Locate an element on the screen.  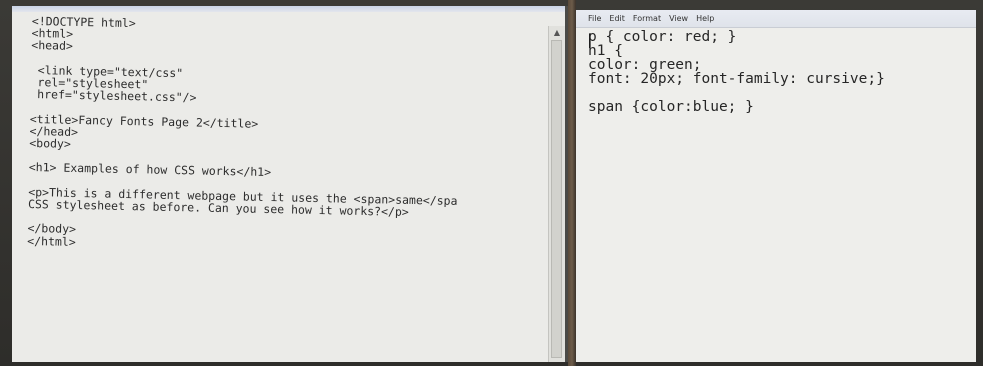
title-bar is located at coordinates (288, 9).